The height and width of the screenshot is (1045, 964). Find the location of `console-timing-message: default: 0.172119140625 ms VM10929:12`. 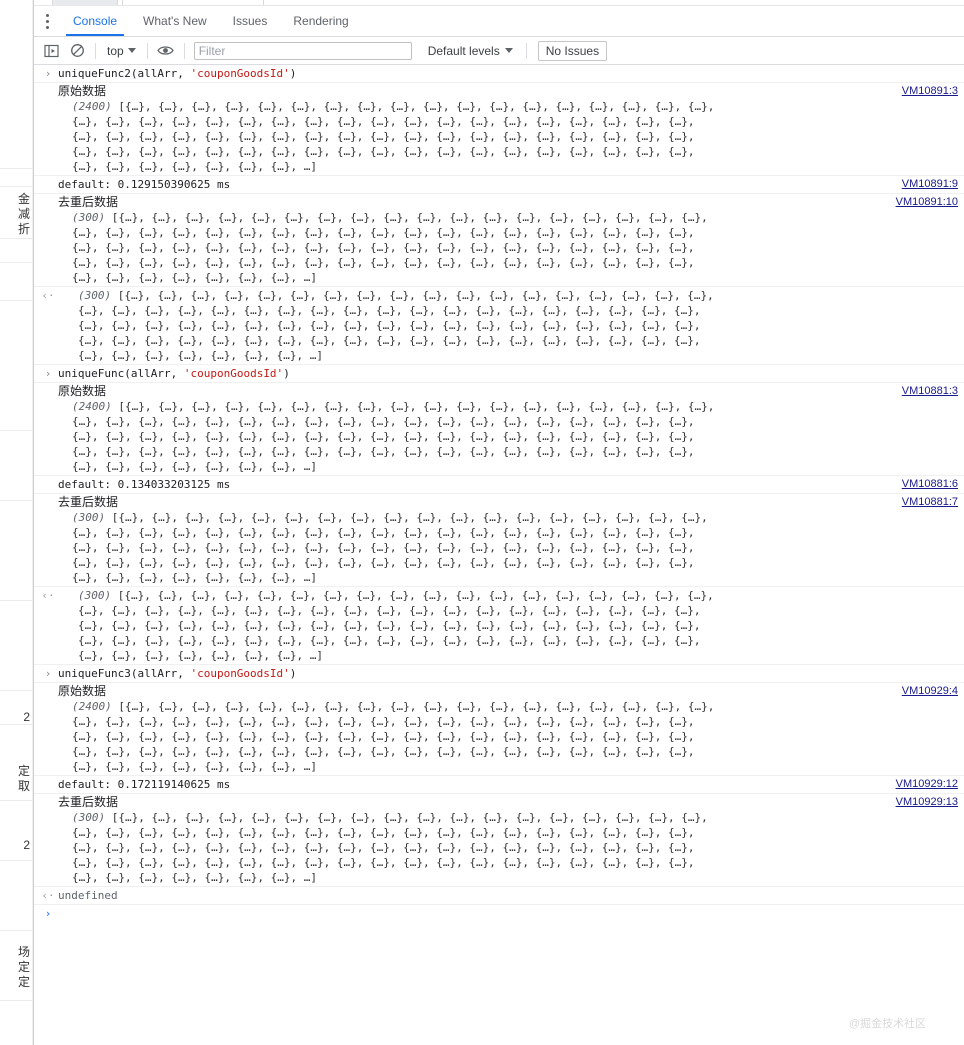

console-timing-message: default: 0.172119140625 ms VM10929:12 is located at coordinates (499, 785).